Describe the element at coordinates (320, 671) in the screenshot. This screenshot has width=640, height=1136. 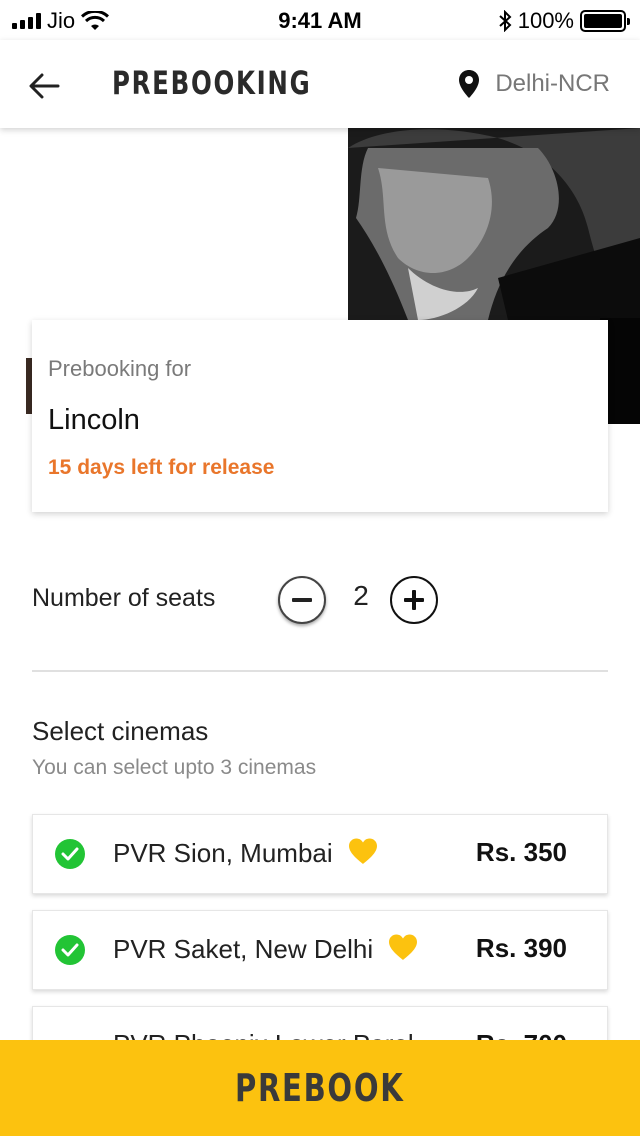
I see `section-divider` at that location.